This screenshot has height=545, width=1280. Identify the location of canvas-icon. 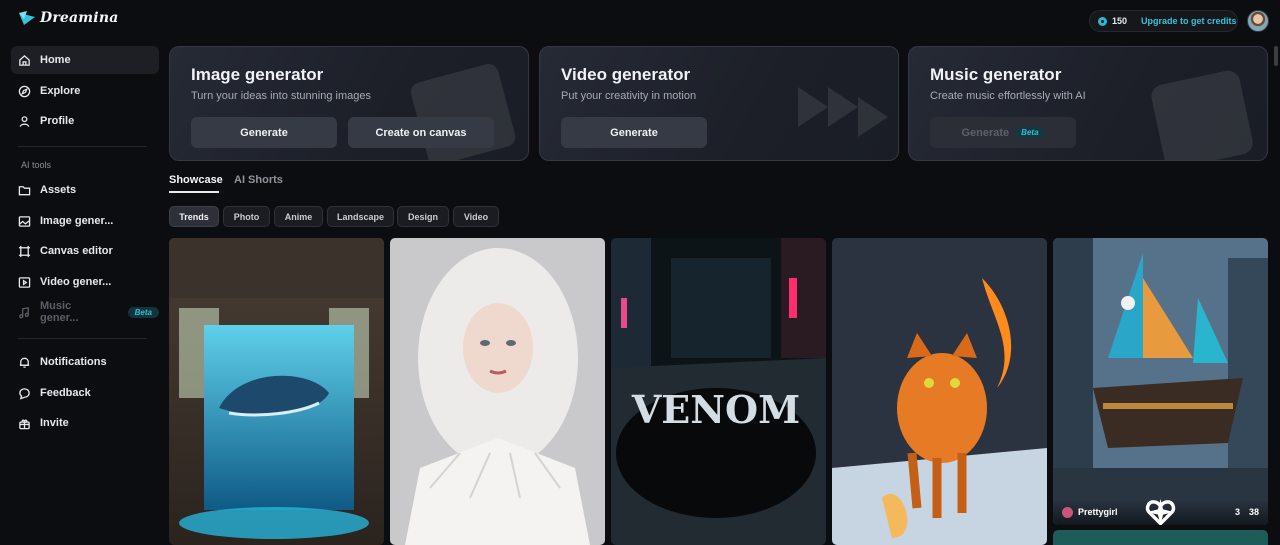
(24, 251).